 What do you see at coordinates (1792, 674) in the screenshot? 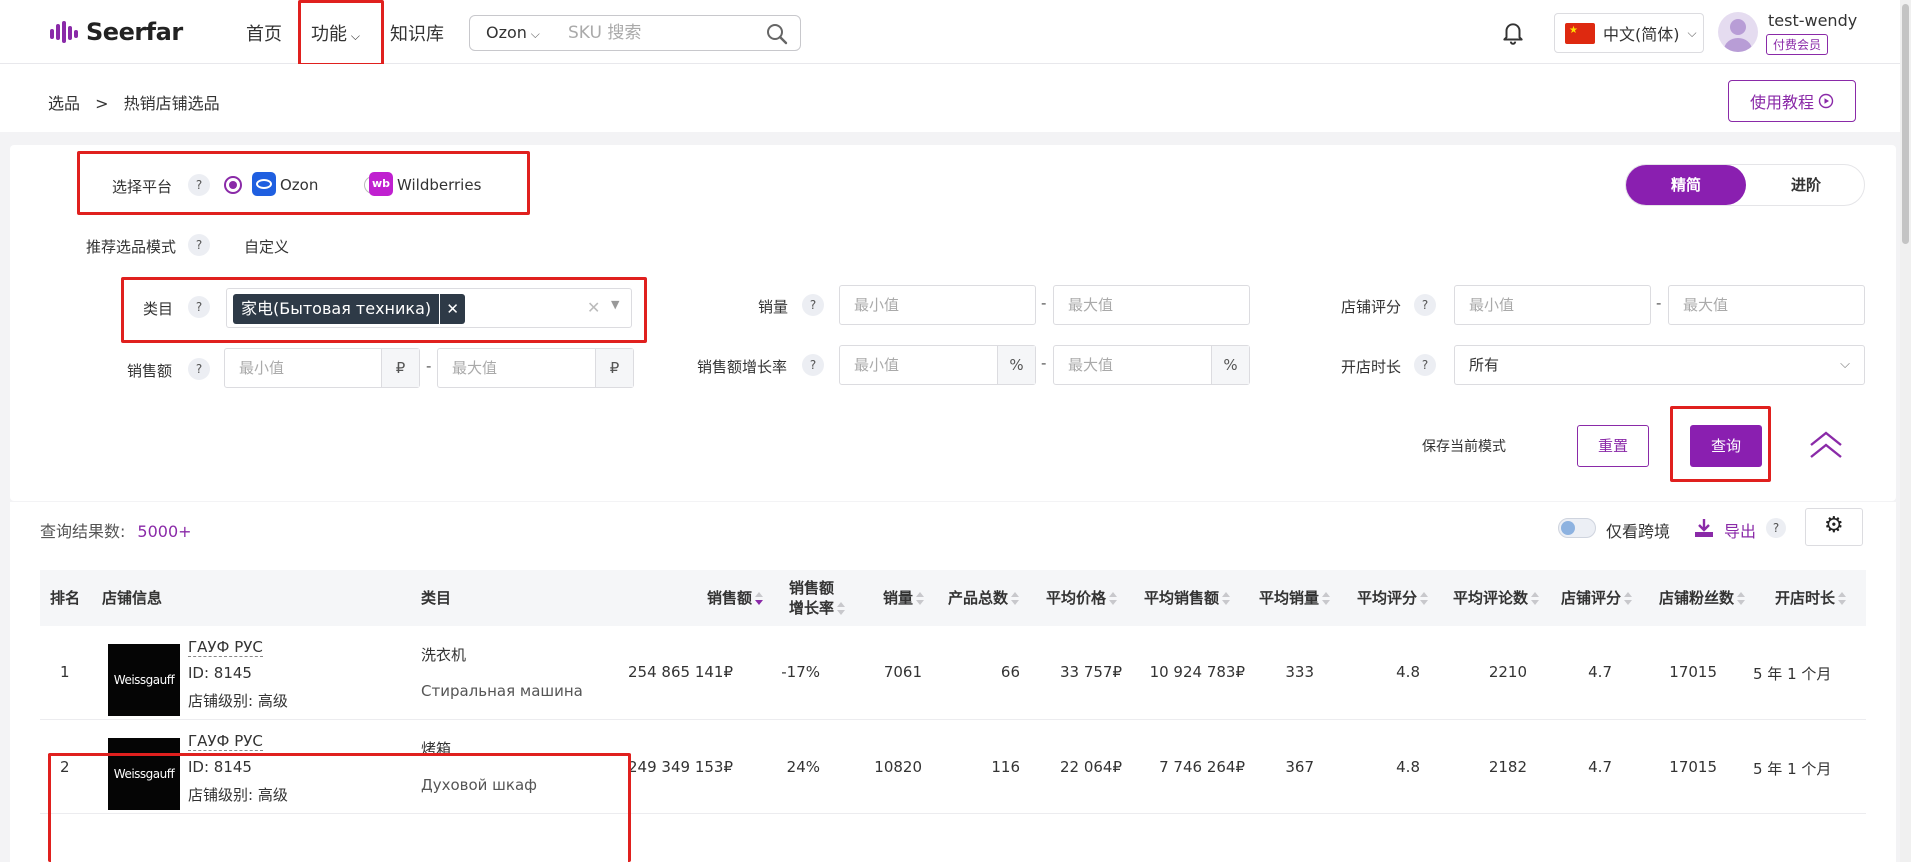
I see `cell-store-age: 5 年 1 个月` at bounding box center [1792, 674].